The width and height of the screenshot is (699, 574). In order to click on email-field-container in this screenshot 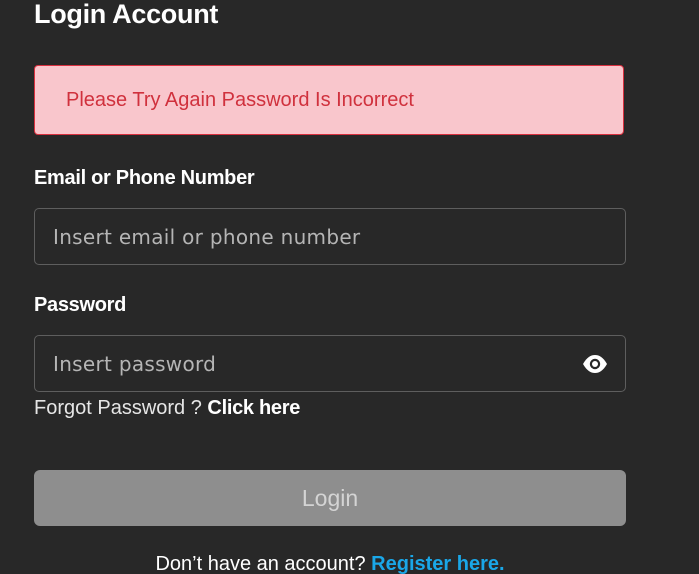, I will do `click(330, 236)`.